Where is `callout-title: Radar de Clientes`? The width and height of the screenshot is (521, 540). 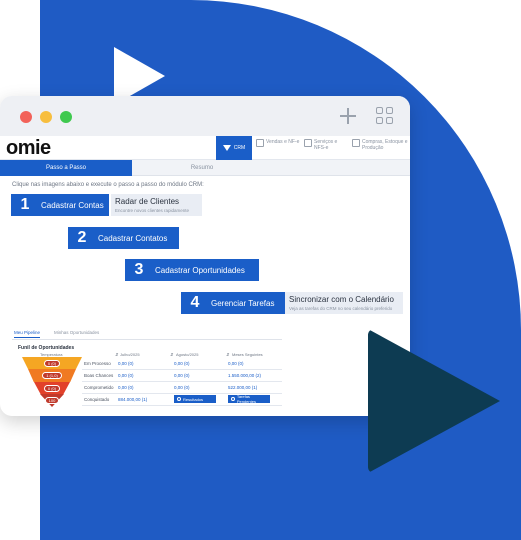
callout-title: Radar de Clientes is located at coordinates (147, 201).